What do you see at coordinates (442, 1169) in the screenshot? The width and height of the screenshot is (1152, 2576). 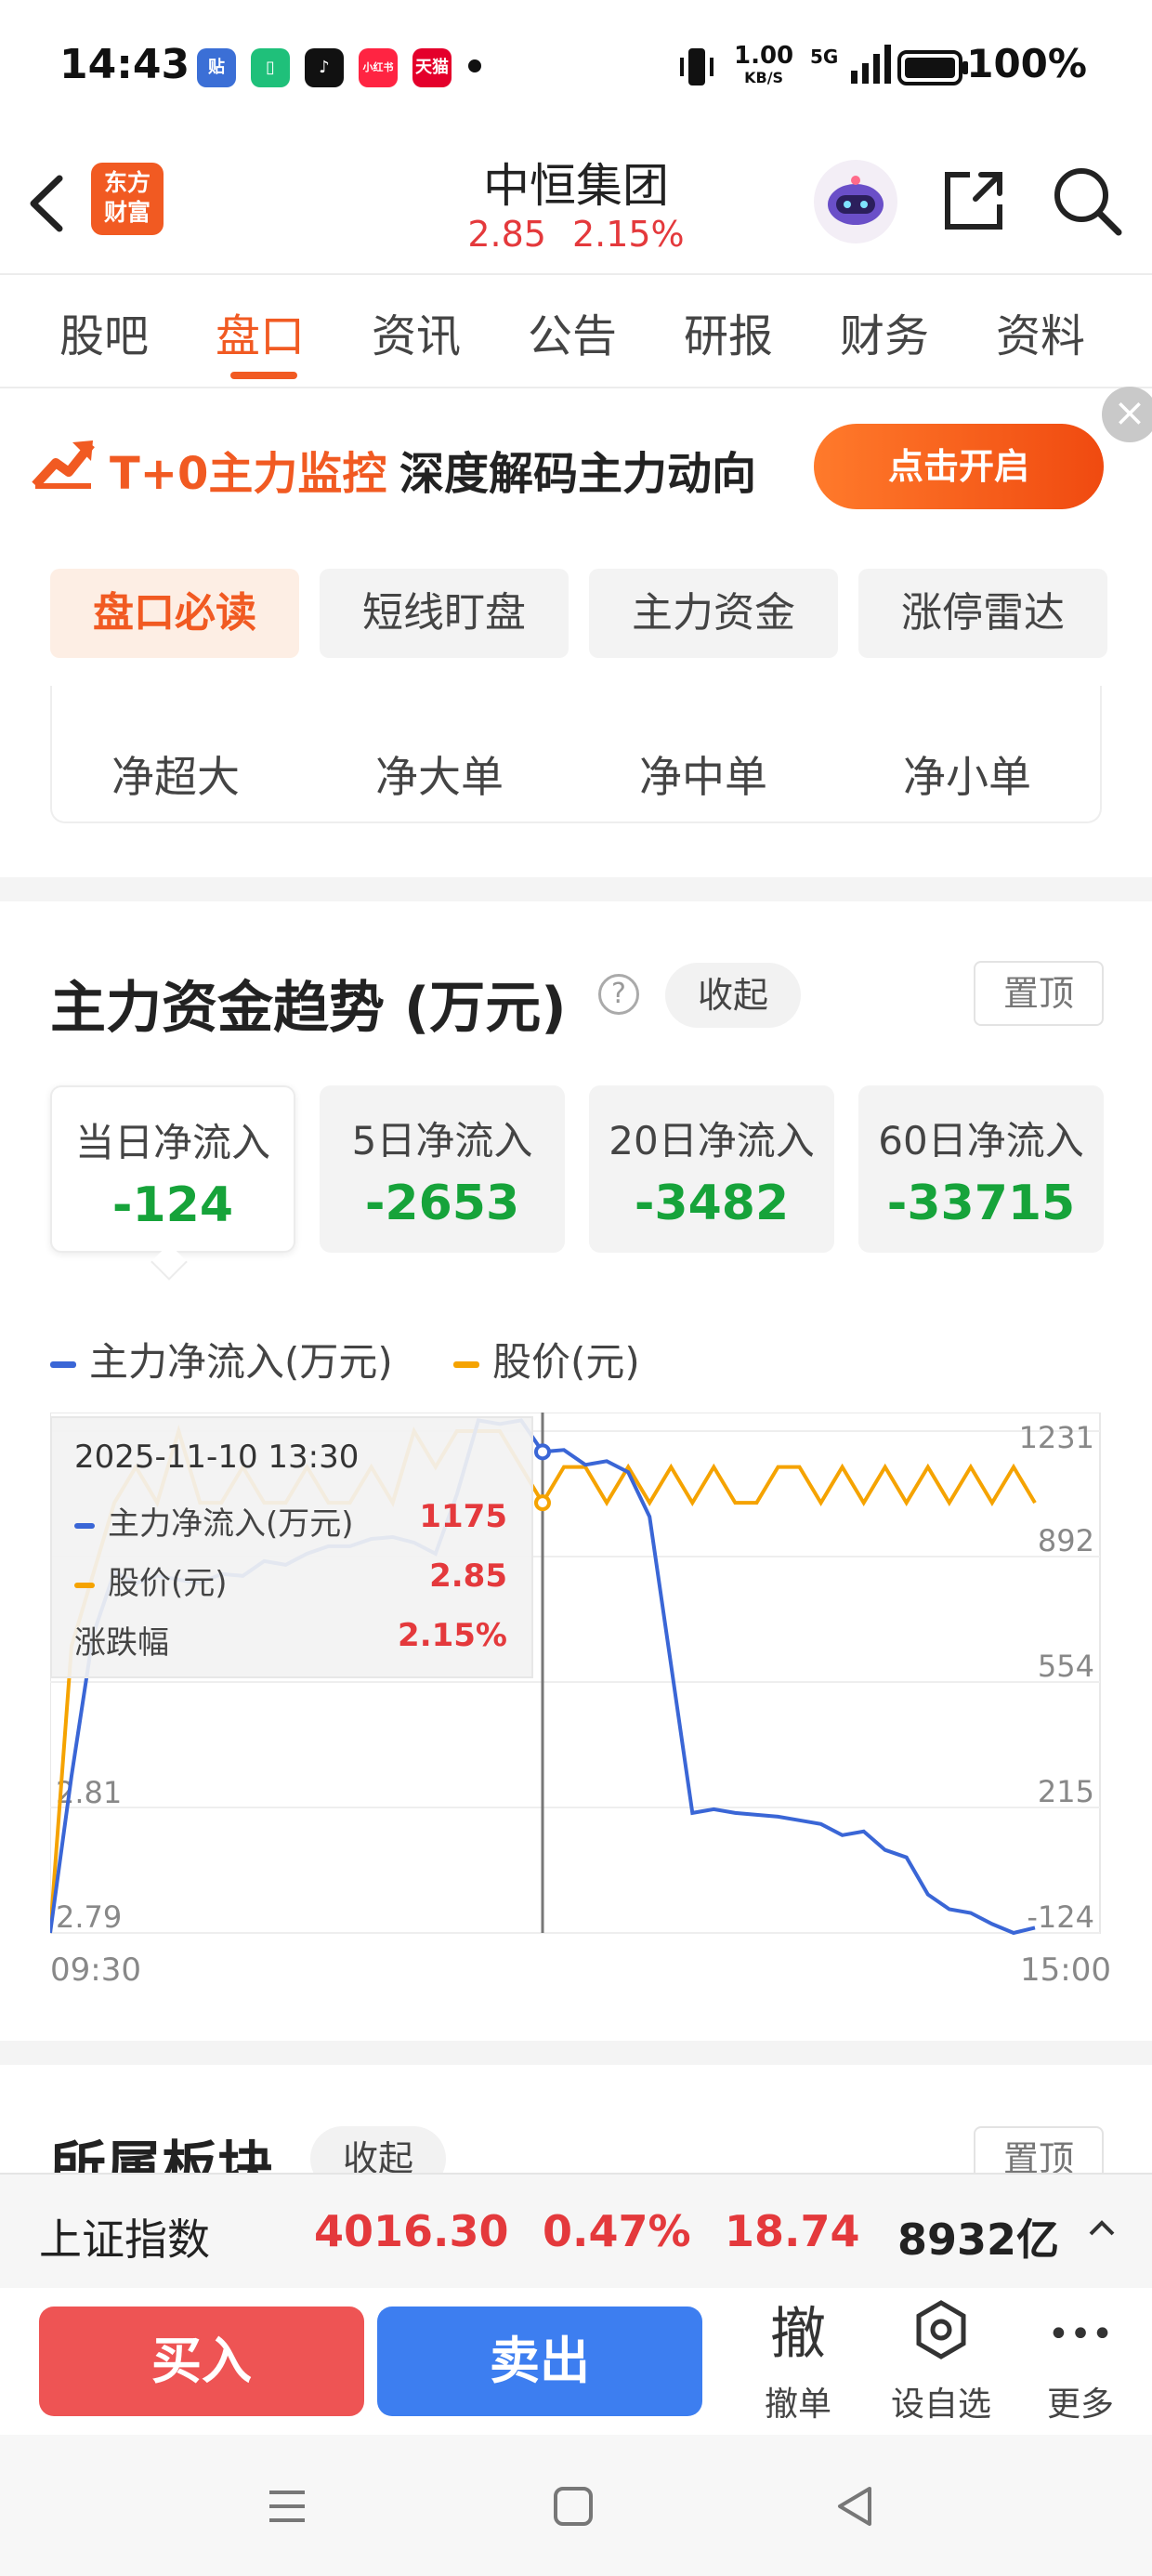 I see `flow-box-1: 5日净流入 -2653` at bounding box center [442, 1169].